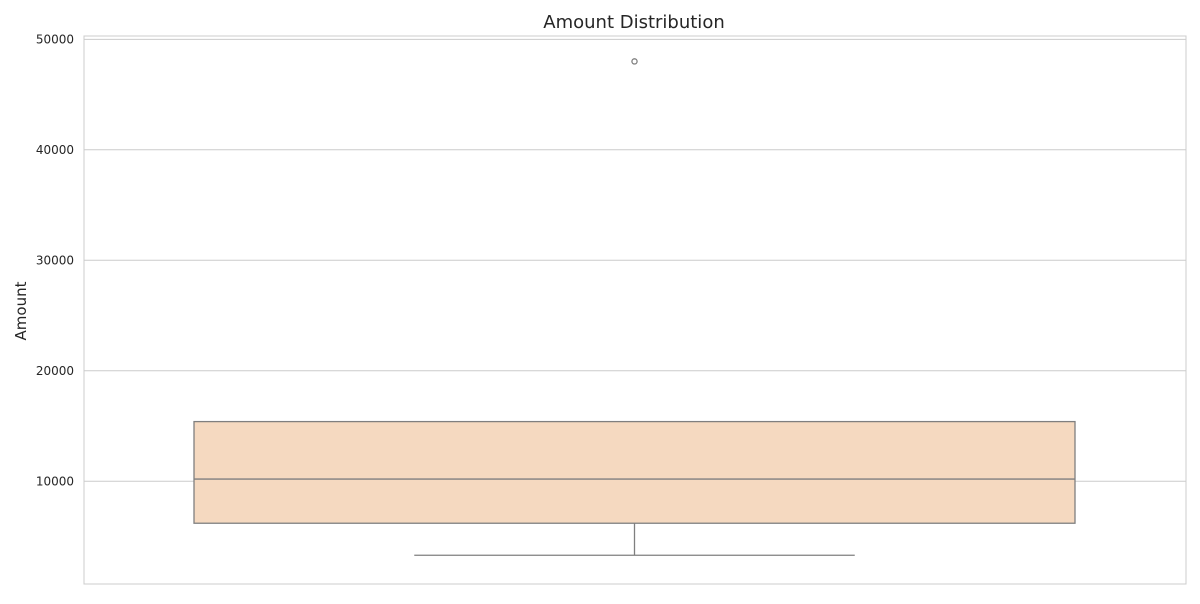 The width and height of the screenshot is (1200, 604). I want to click on outlier-point, so click(634, 61).